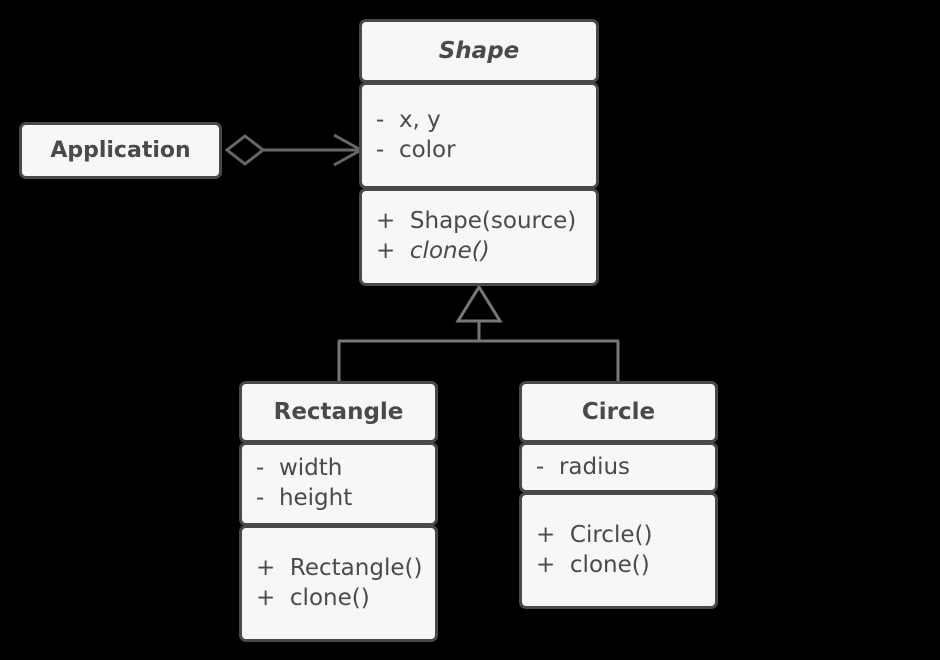 This screenshot has width=940, height=660. I want to click on open-arrow-icon, so click(349, 150).